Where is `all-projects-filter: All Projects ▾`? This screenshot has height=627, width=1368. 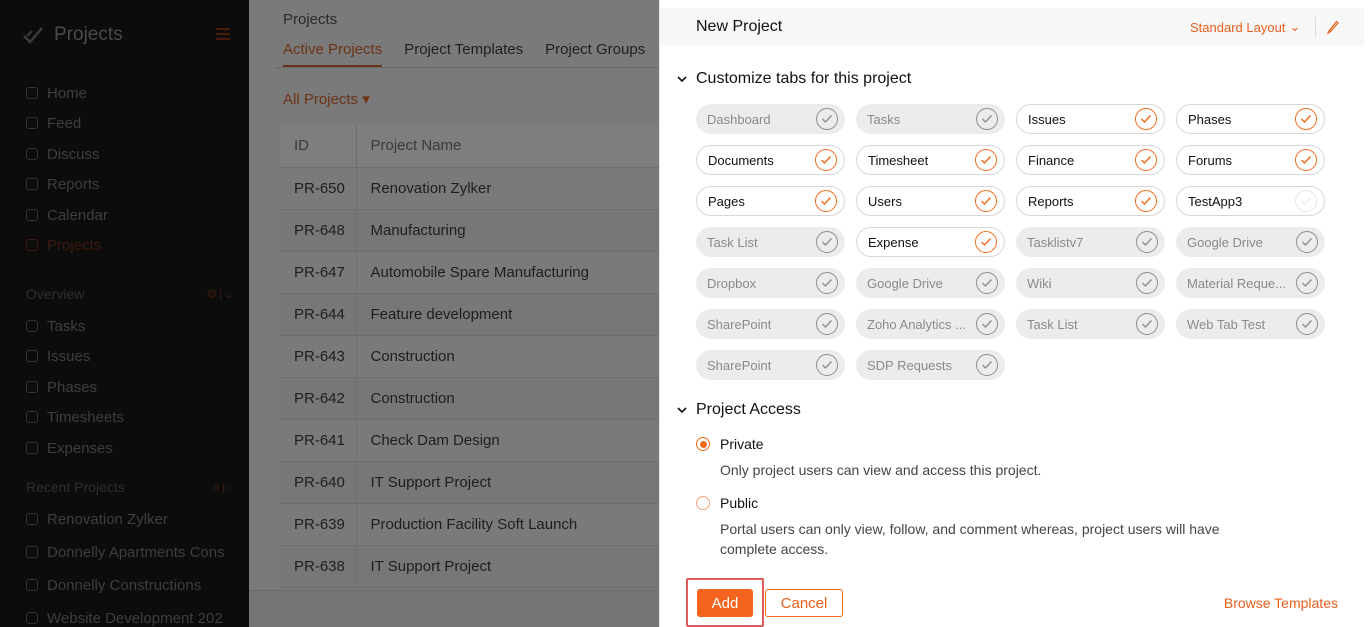 all-projects-filter: All Projects ▾ is located at coordinates (326, 99).